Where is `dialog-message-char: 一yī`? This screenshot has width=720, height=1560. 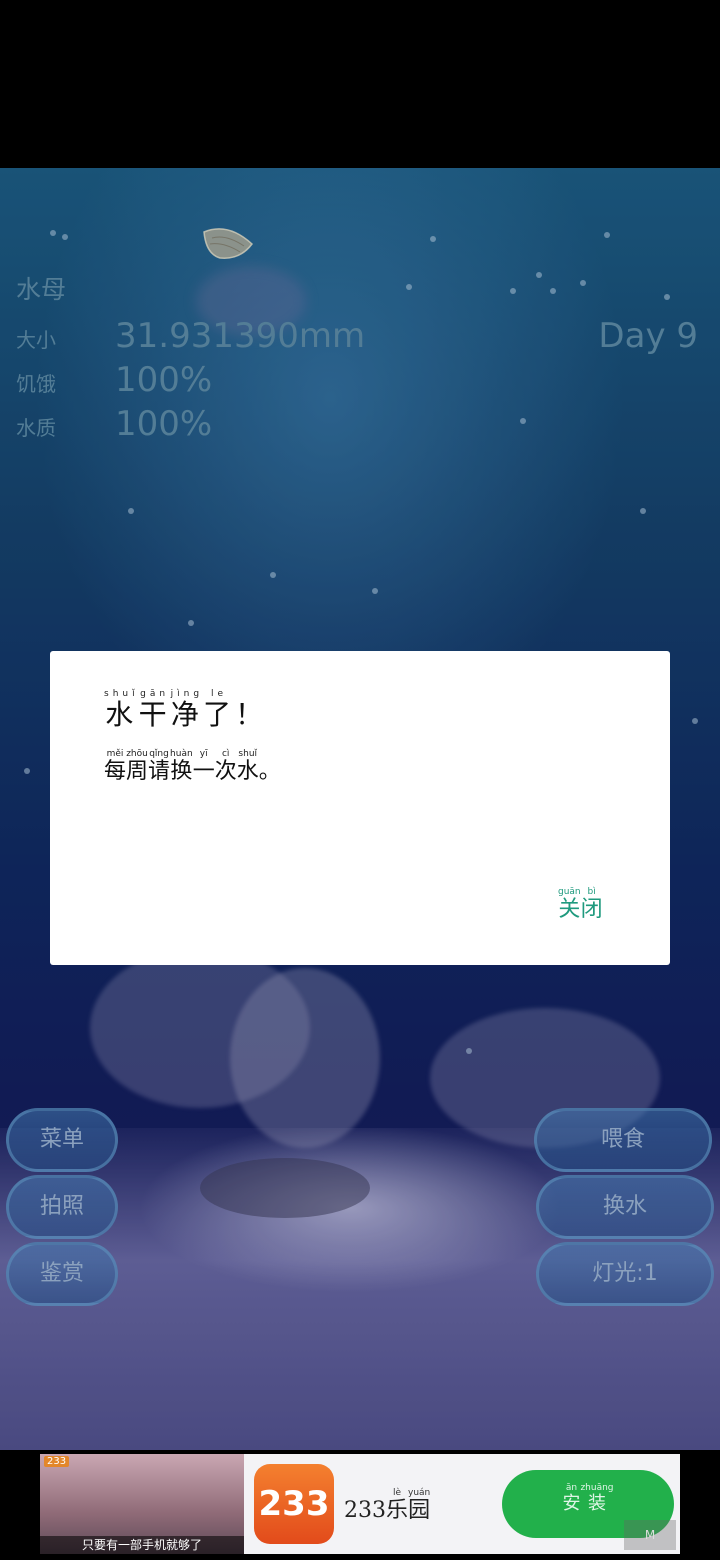 dialog-message-char: 一yī is located at coordinates (203, 766).